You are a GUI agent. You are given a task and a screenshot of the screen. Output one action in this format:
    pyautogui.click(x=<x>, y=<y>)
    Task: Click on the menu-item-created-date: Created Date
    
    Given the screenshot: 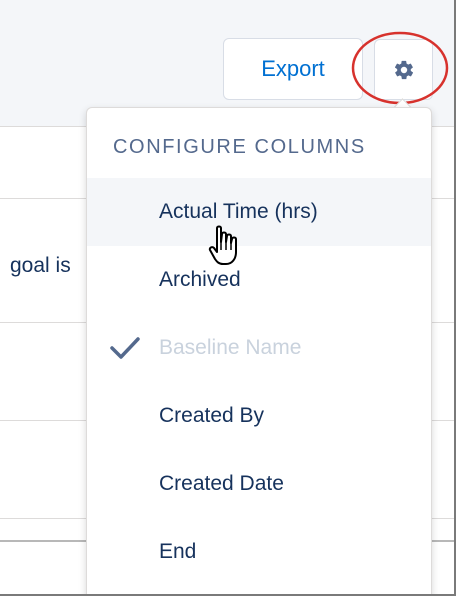 What is the action you would take?
    pyautogui.click(x=259, y=484)
    